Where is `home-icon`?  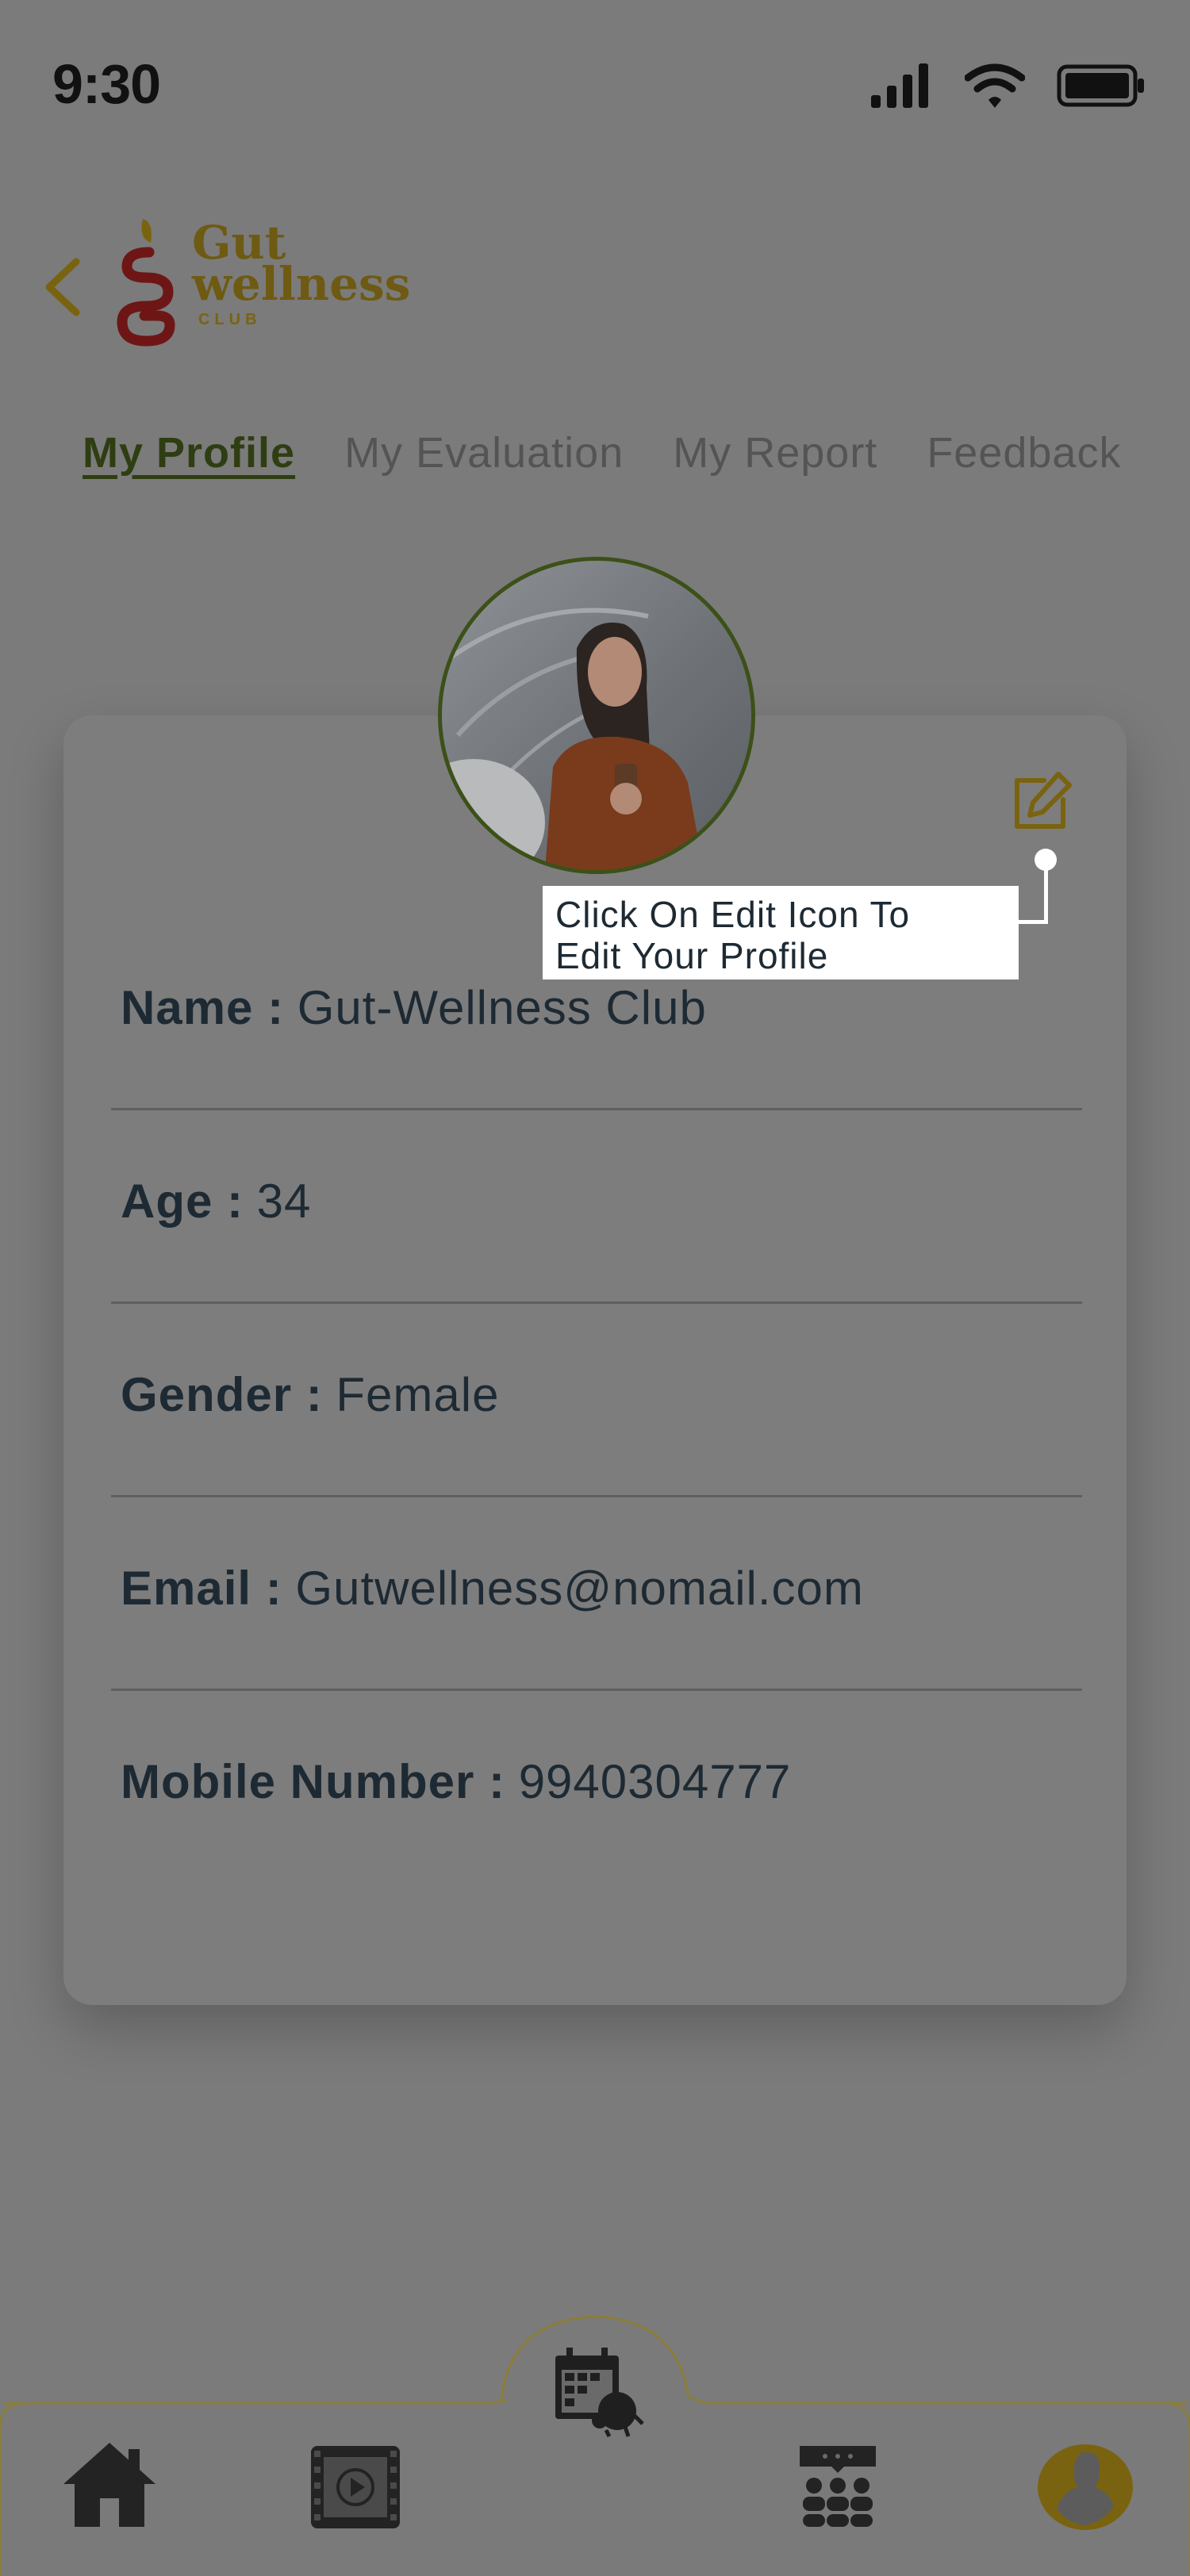 home-icon is located at coordinates (109, 2485).